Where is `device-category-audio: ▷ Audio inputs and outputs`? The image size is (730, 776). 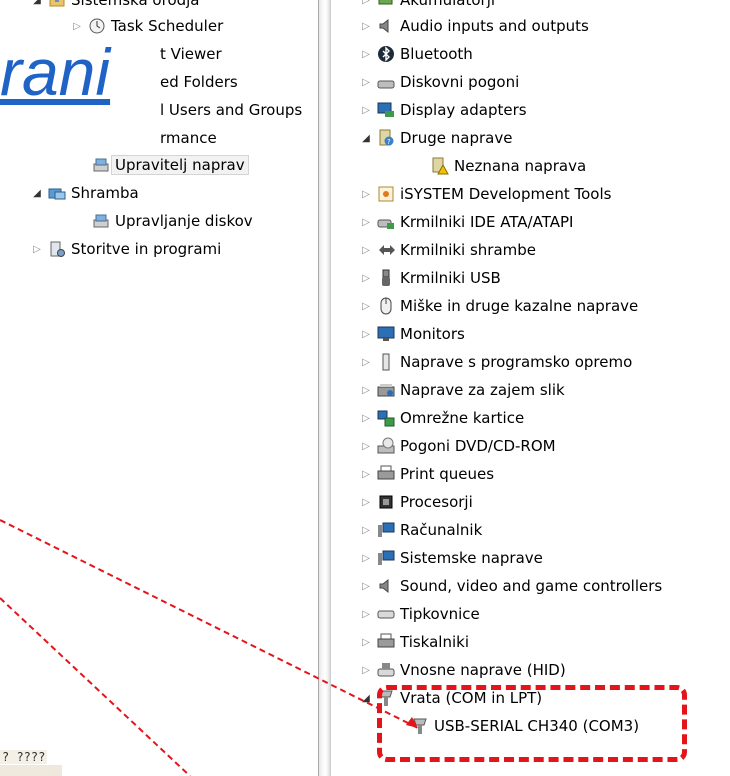
device-category-audio: ▷ Audio inputs and outputs is located at coordinates (474, 26).